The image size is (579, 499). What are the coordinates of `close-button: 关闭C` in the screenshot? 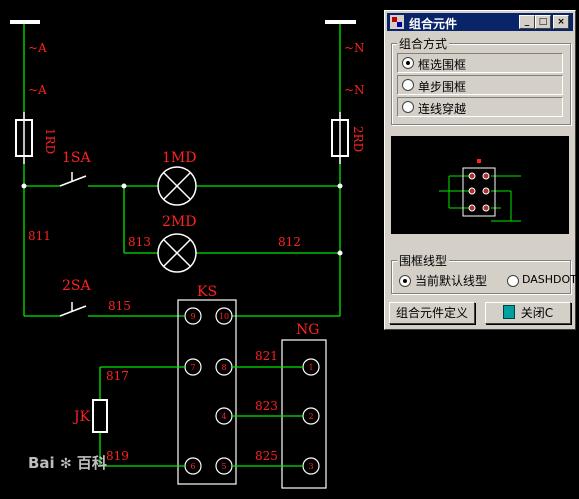 It's located at (528, 313).